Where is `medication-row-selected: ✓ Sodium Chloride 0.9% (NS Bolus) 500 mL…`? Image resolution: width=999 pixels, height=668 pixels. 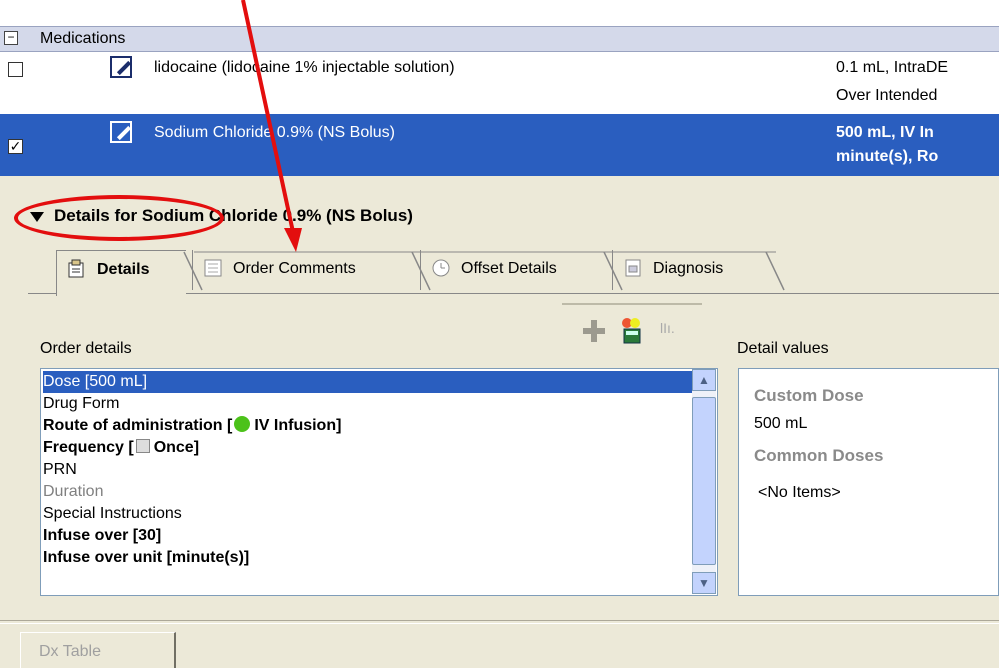
medication-row-selected: ✓ Sodium Chloride 0.9% (NS Bolus) 500 mL… is located at coordinates (499, 145).